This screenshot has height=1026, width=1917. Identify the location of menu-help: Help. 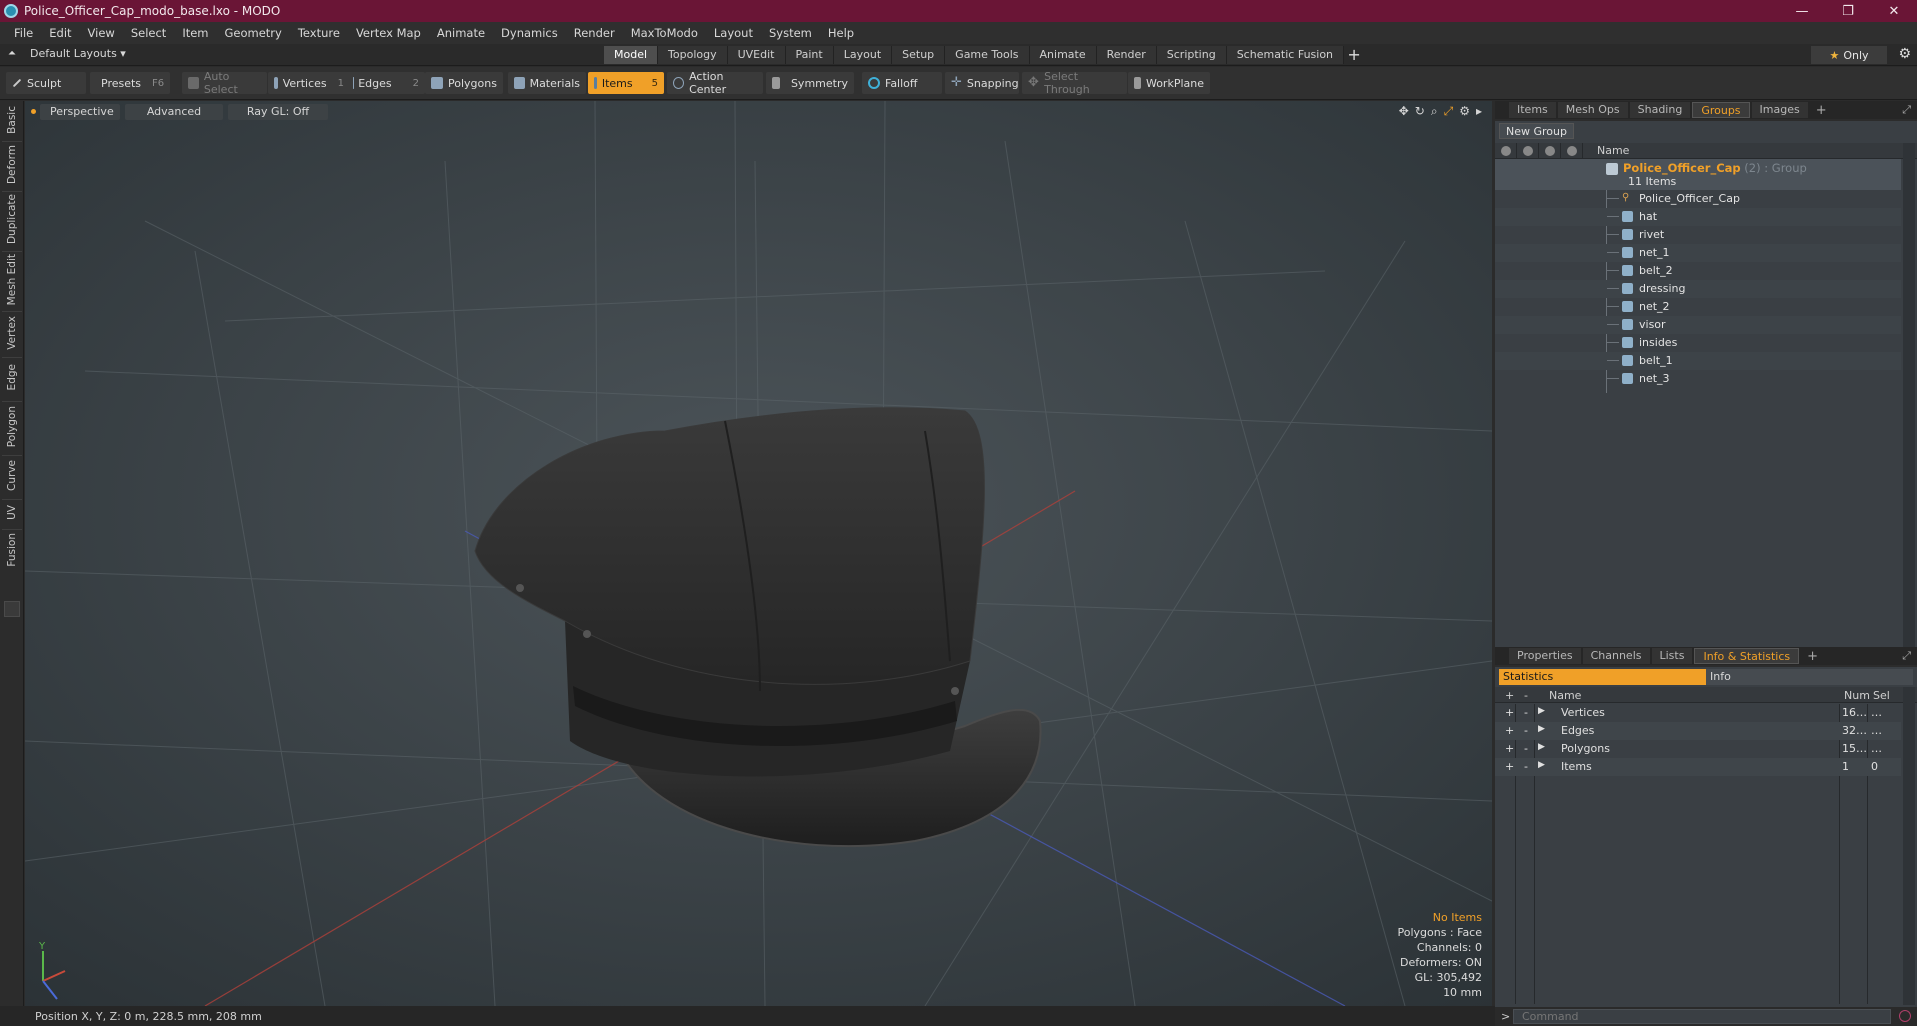
(841, 33).